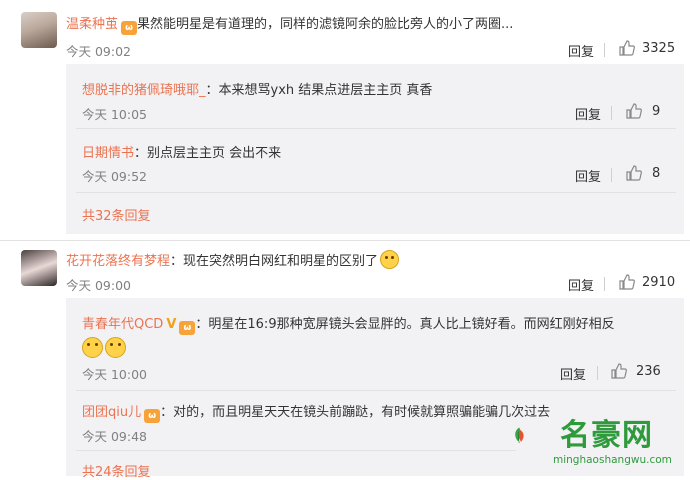 This screenshot has height=480, width=690. I want to click on reply-text-row: 日期情书：别点层主主页 会出不来, so click(181, 151).